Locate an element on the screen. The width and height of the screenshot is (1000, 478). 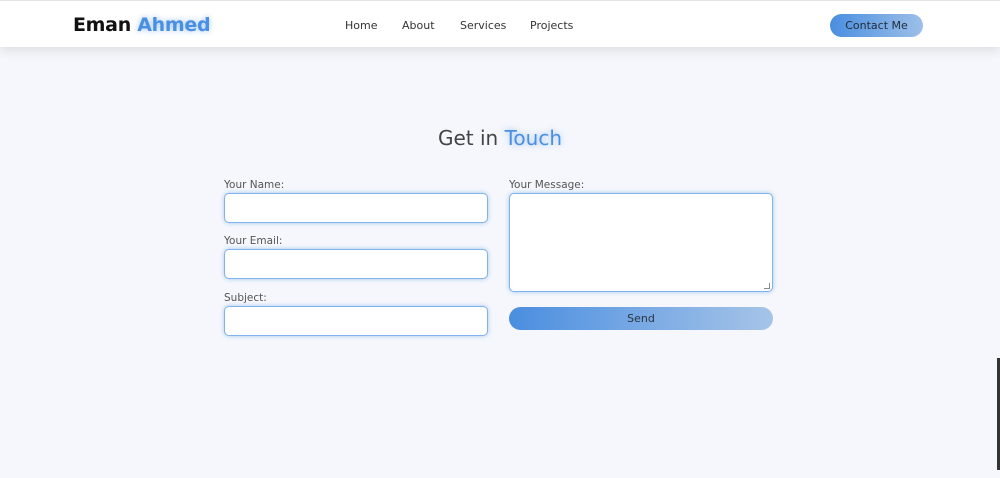
nav-link-projects: Projects is located at coordinates (551, 25).